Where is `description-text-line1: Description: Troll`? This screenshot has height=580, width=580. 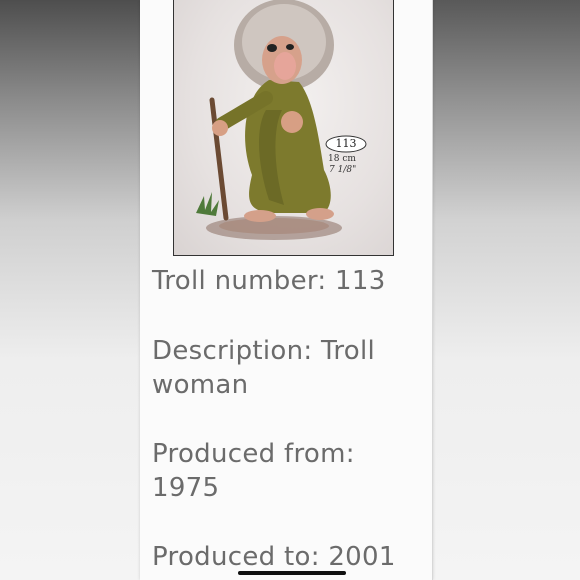 description-text-line1: Description: Troll is located at coordinates (264, 351).